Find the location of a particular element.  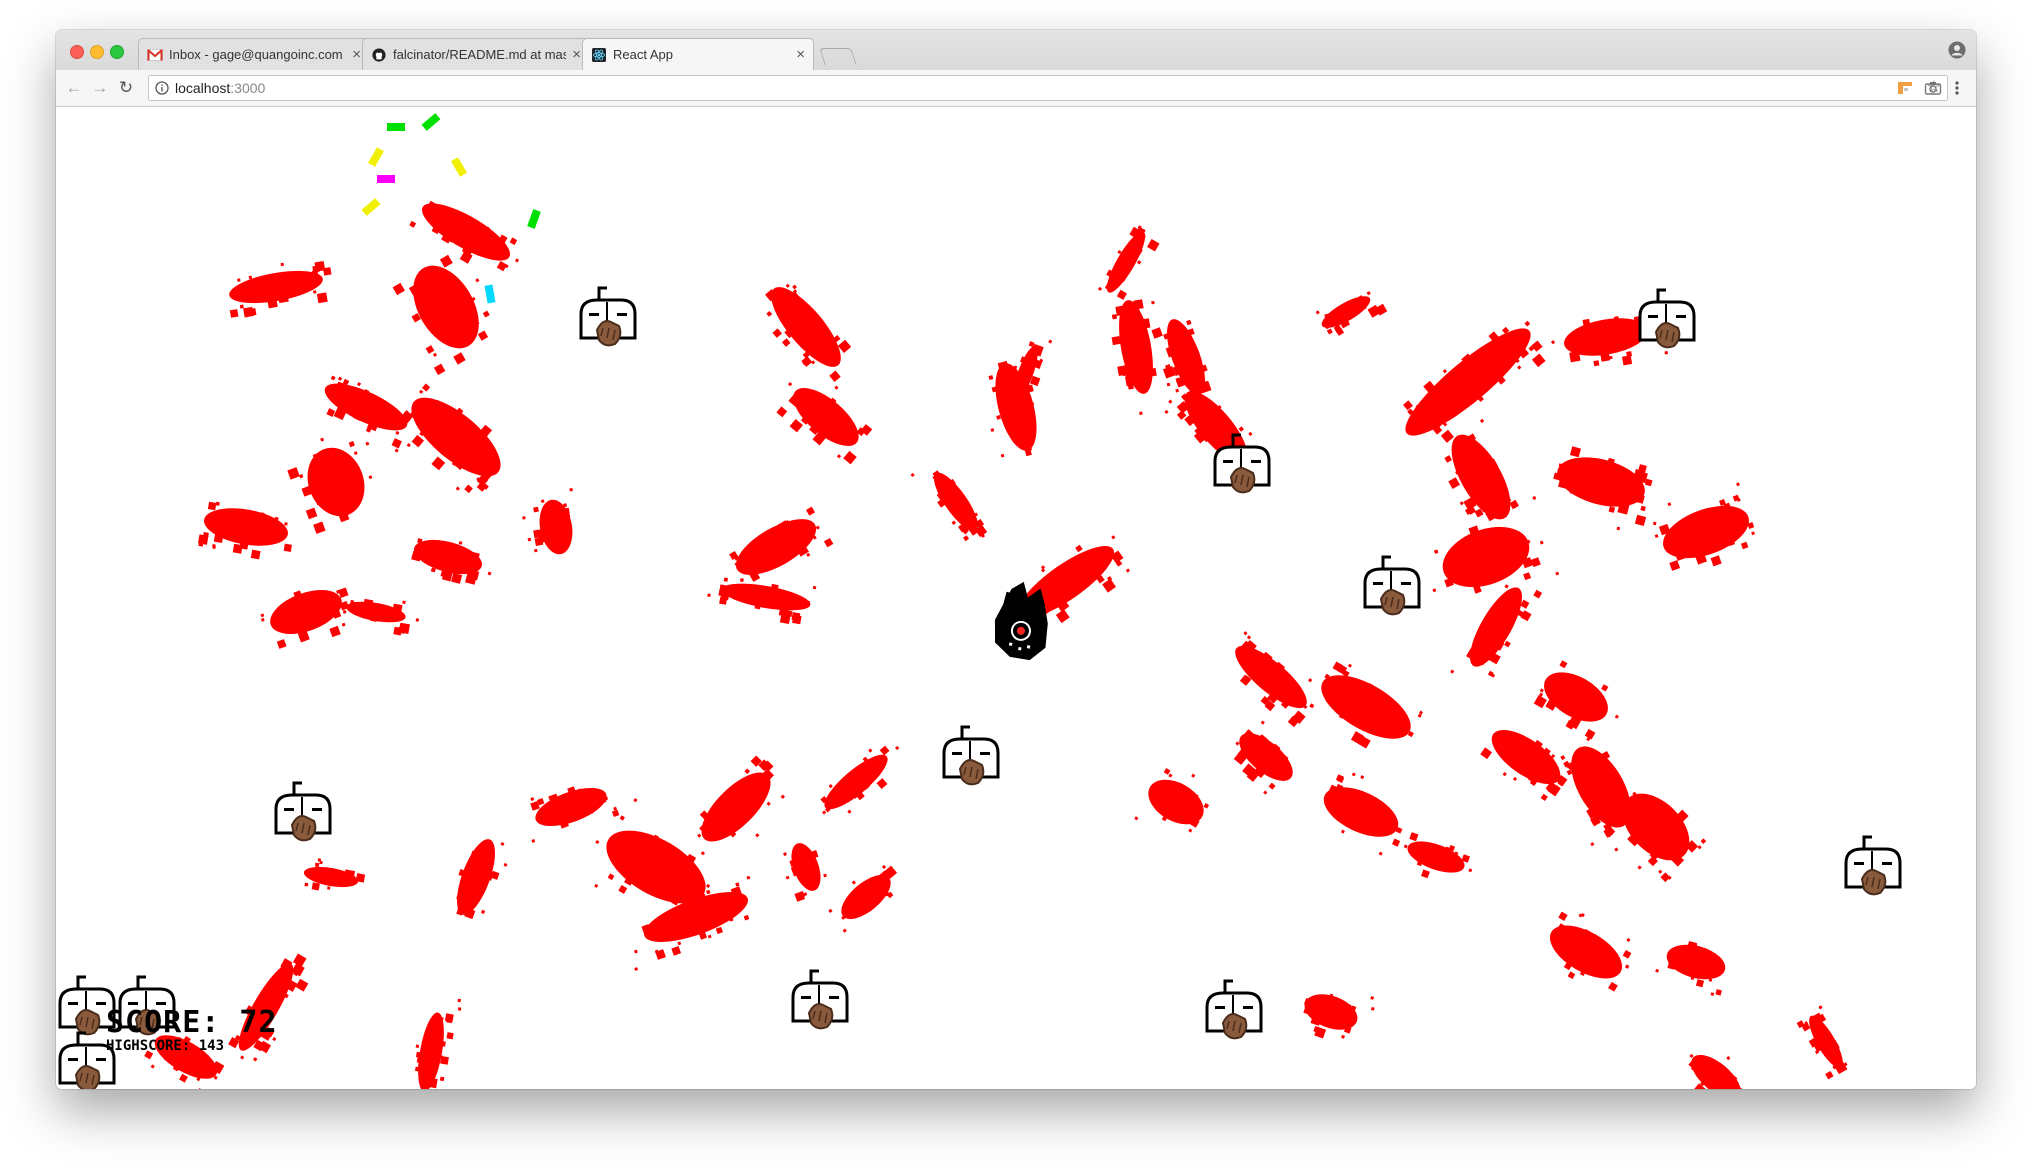

tab-title: Inbox - gage@quangoinc.com is located at coordinates (256, 54).